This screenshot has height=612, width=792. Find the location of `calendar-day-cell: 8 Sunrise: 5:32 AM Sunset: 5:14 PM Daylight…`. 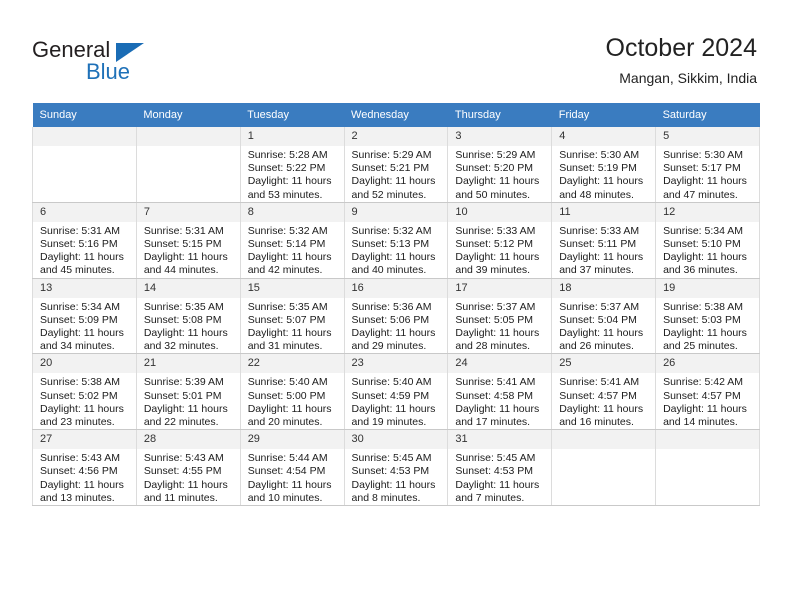

calendar-day-cell: 8 Sunrise: 5:32 AM Sunset: 5:14 PM Daylight… is located at coordinates (292, 240).